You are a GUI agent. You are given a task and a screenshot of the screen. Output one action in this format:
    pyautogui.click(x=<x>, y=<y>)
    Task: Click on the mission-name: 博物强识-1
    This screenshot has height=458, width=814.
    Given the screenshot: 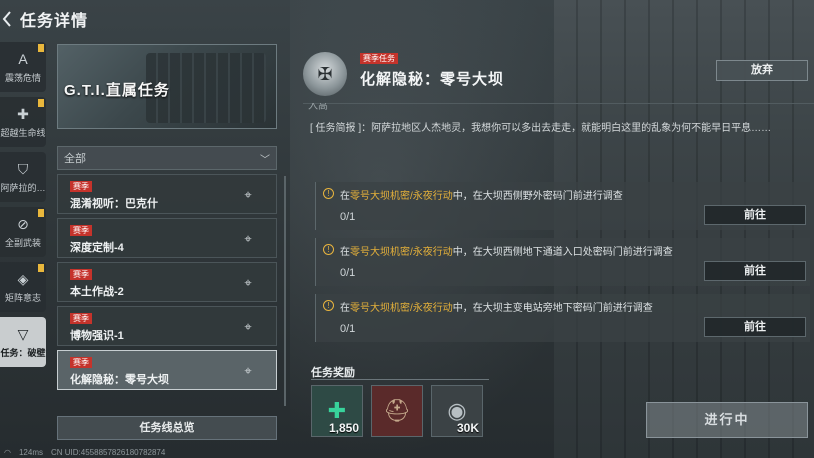 What is the action you would take?
    pyautogui.click(x=97, y=336)
    